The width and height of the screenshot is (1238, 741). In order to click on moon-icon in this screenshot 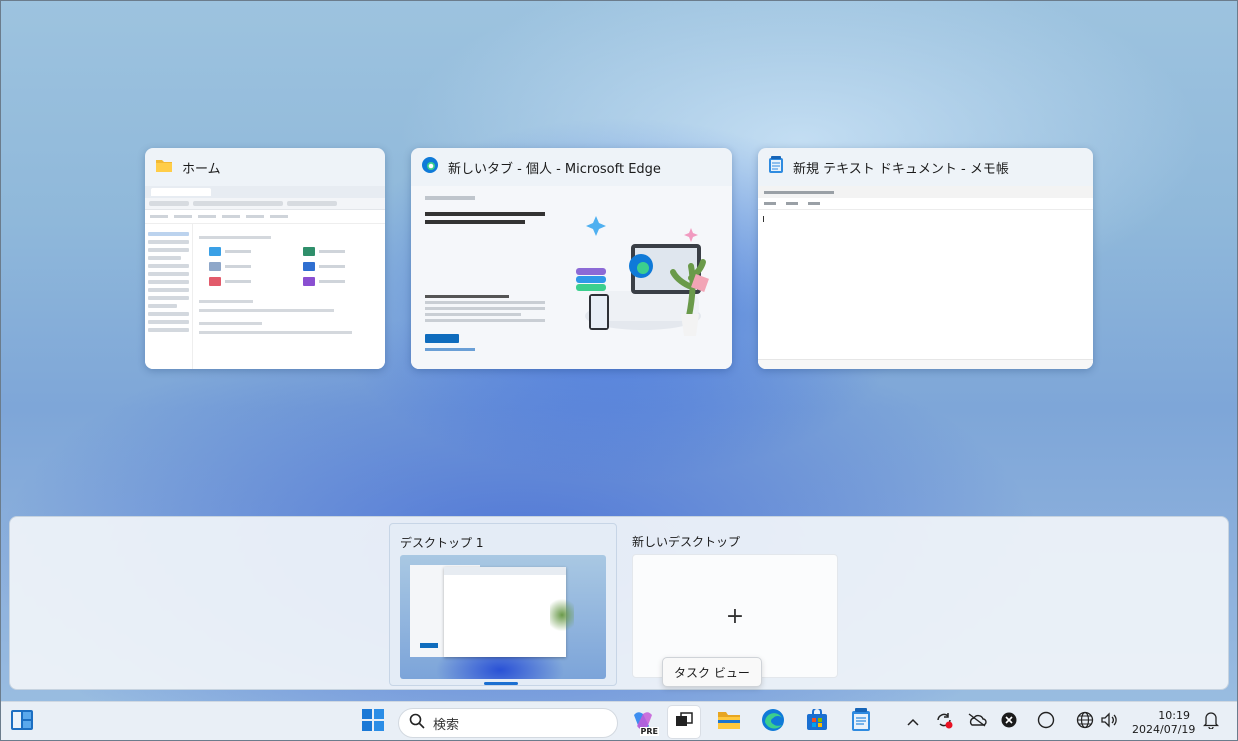, I will do `click(1046, 722)`.